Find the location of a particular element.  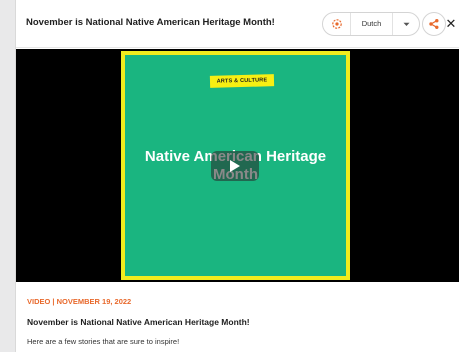

category-tag: ARTS & CULTURE is located at coordinates (242, 81).